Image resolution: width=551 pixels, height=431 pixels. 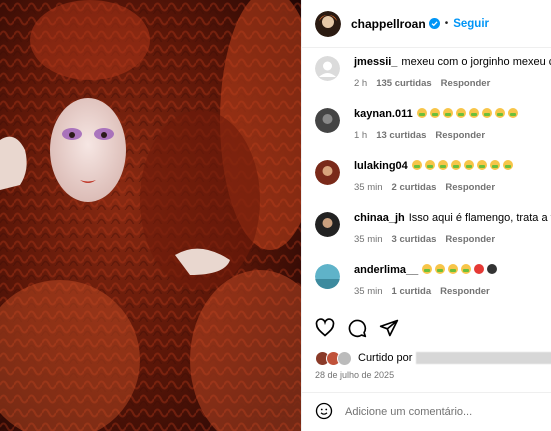 I want to click on comment-time: 2 h, so click(x=360, y=83).